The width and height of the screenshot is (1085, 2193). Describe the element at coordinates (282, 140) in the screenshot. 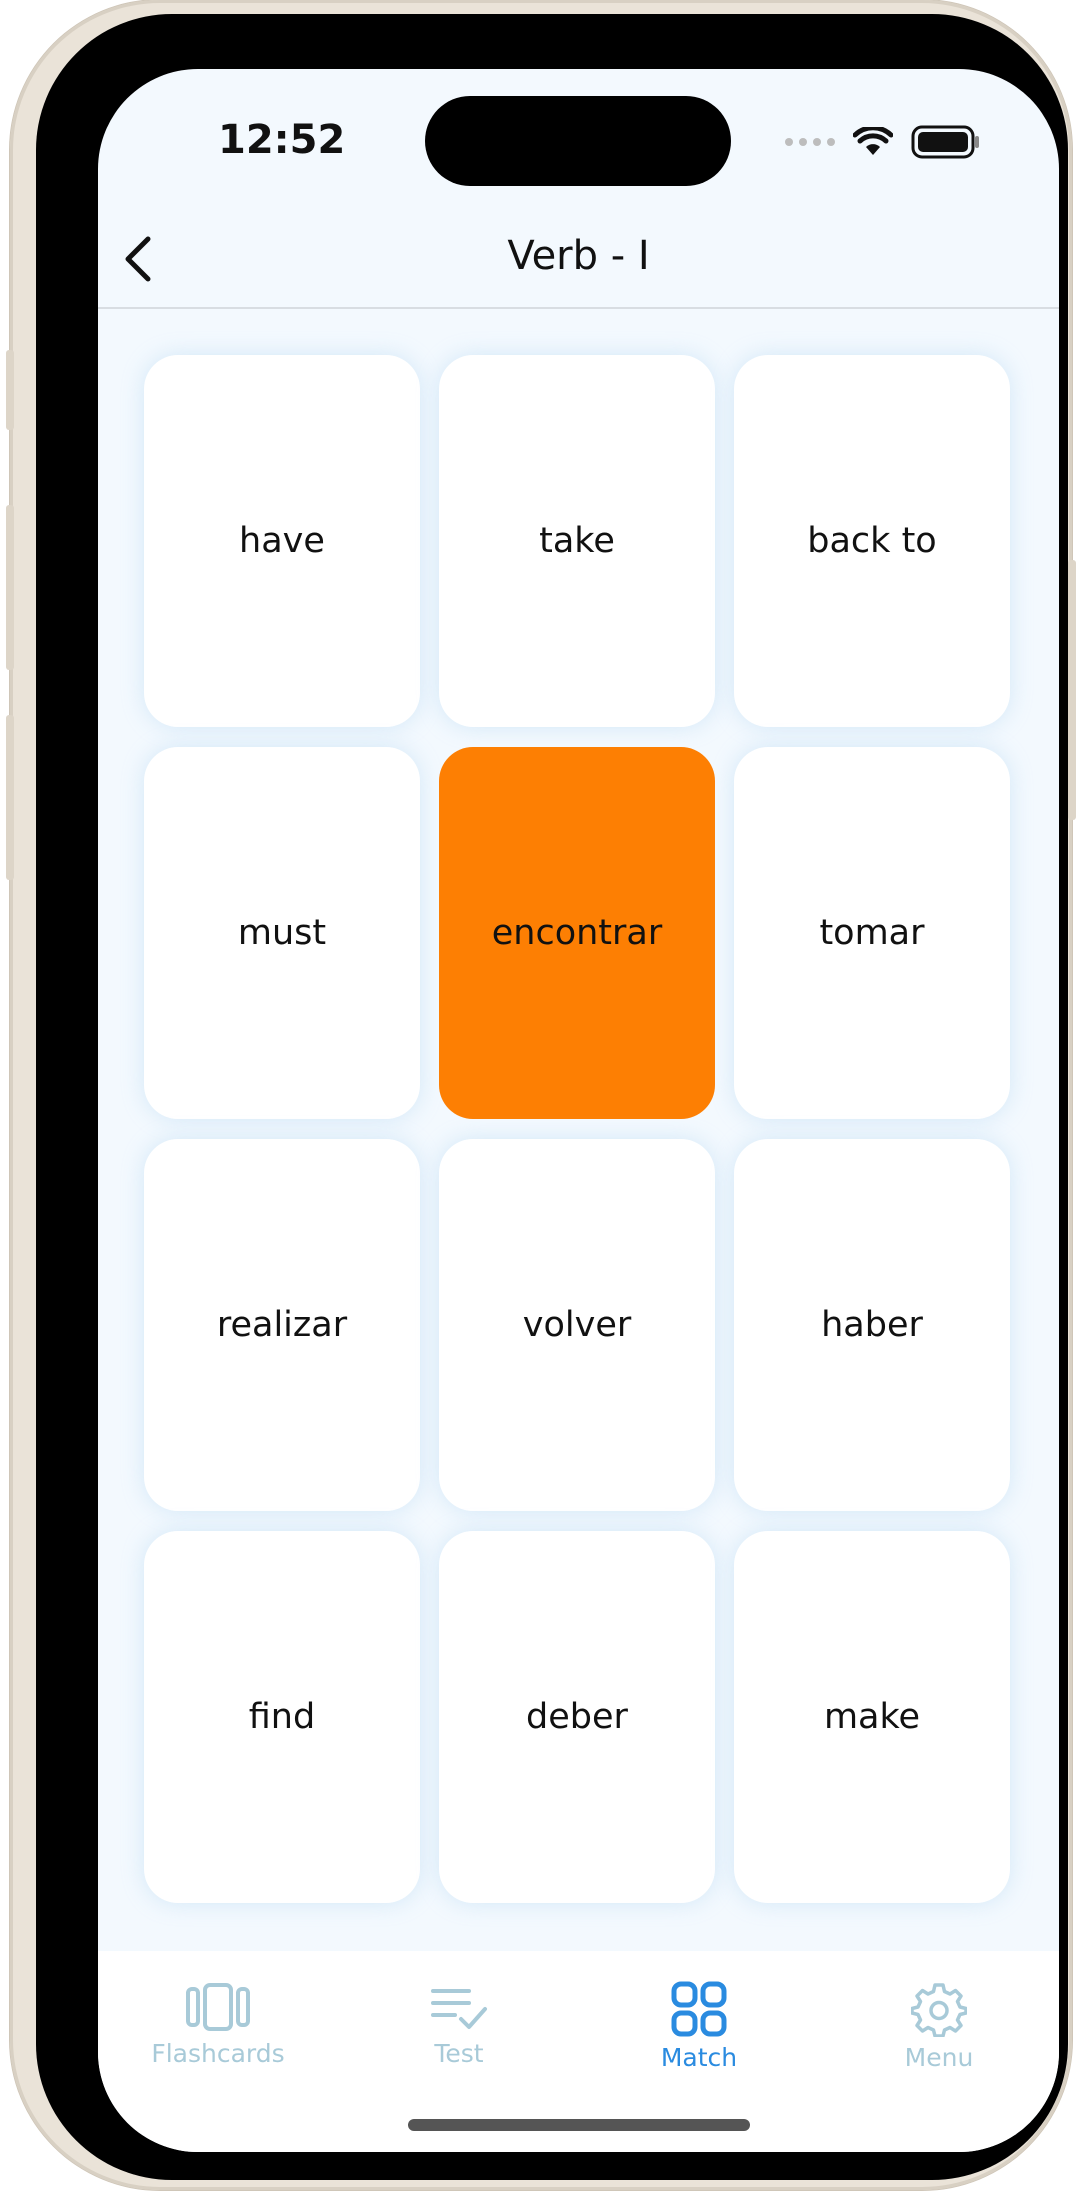

I see `status-time: 12:52` at that location.